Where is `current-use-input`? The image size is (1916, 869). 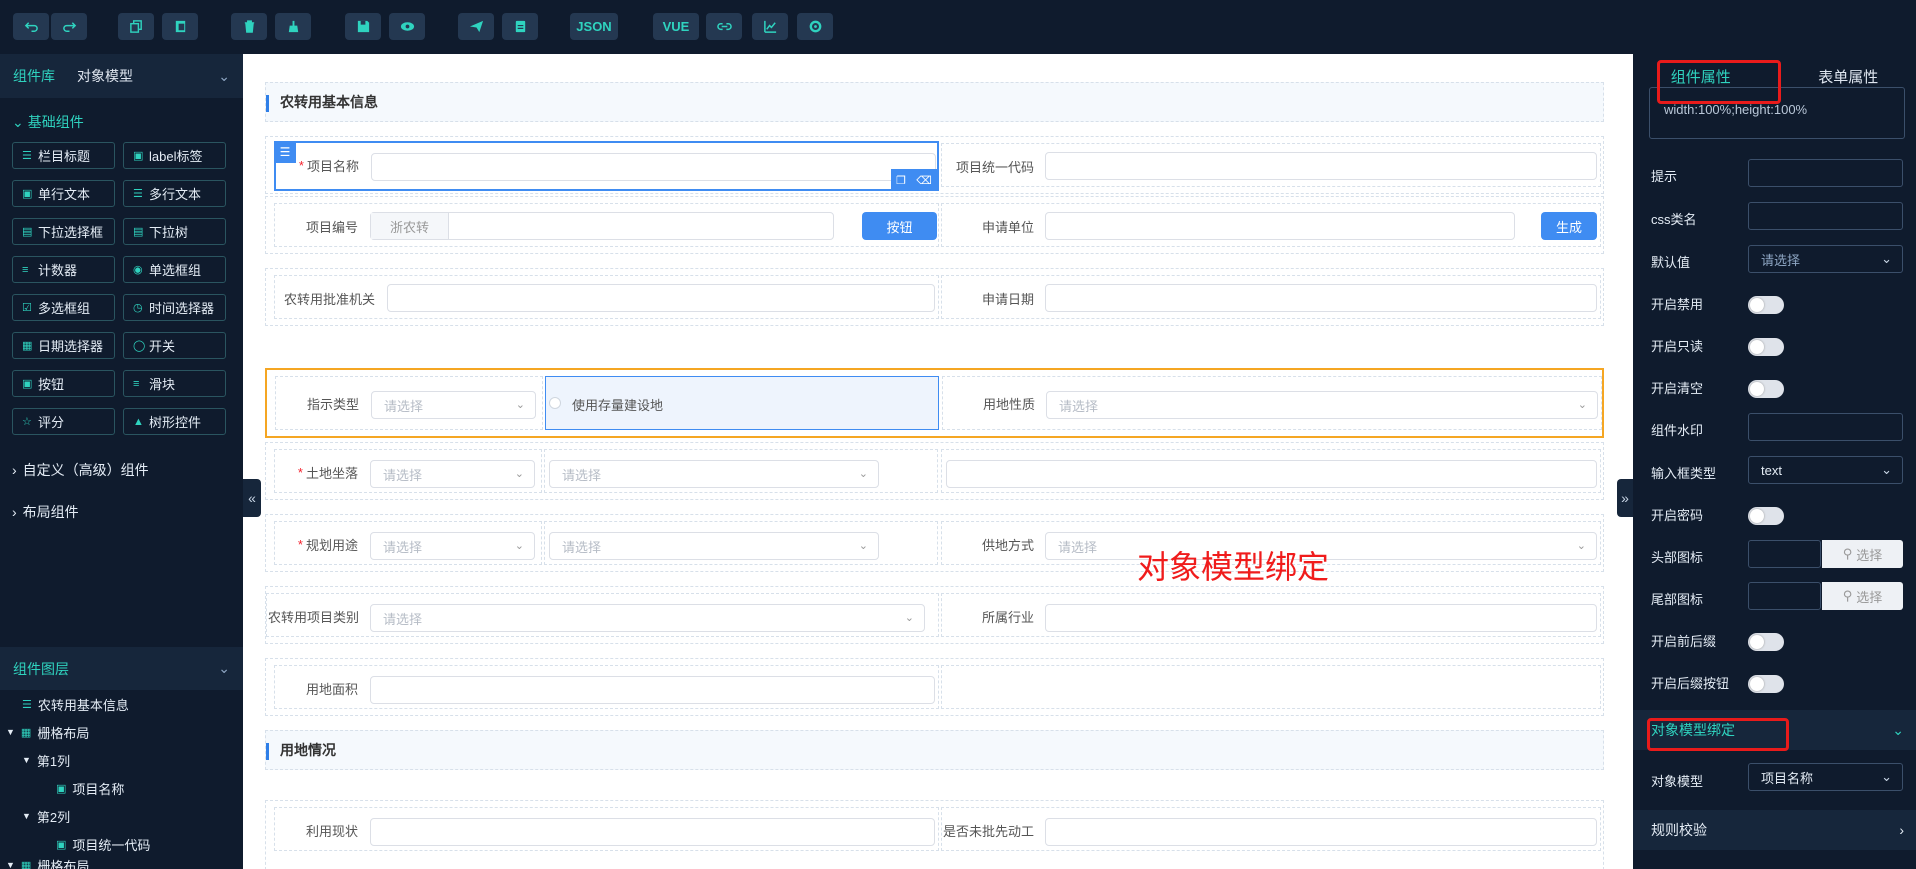
current-use-input is located at coordinates (652, 832).